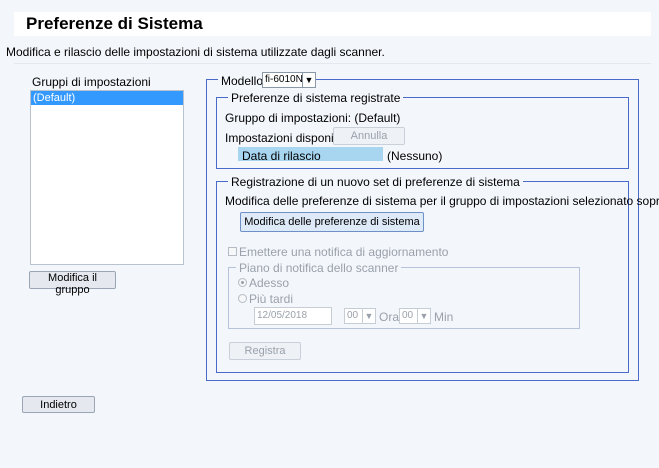 This screenshot has height=468, width=659. What do you see at coordinates (58, 404) in the screenshot?
I see `back-button: Indietro` at bounding box center [58, 404].